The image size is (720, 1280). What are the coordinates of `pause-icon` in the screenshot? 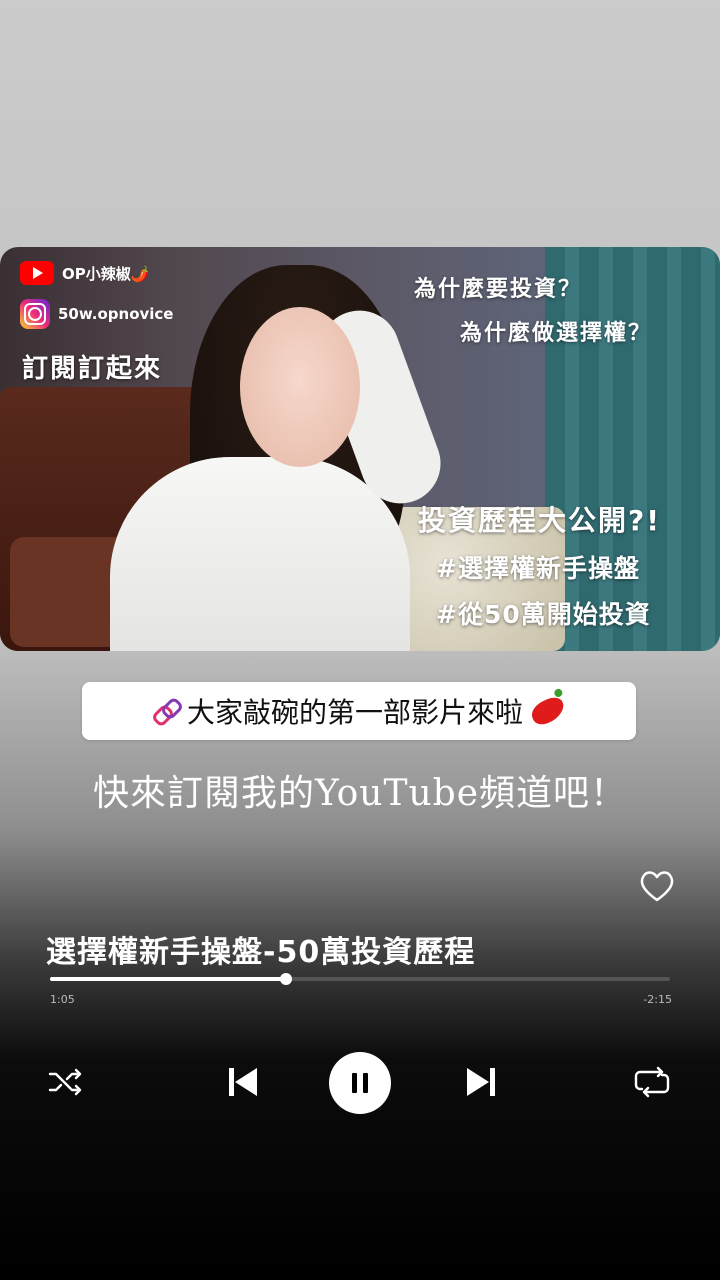 It's located at (360, 1083).